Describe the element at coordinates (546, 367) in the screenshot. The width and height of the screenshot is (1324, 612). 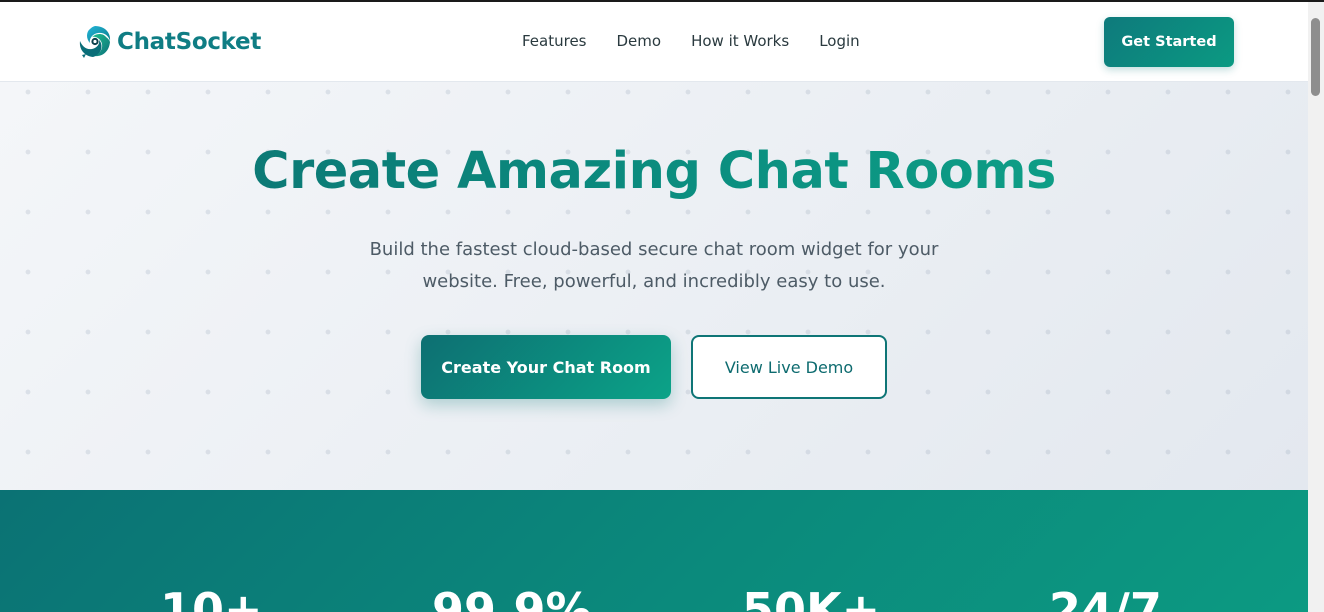
I see `create-chat-room-button: Create Your Chat Room` at that location.